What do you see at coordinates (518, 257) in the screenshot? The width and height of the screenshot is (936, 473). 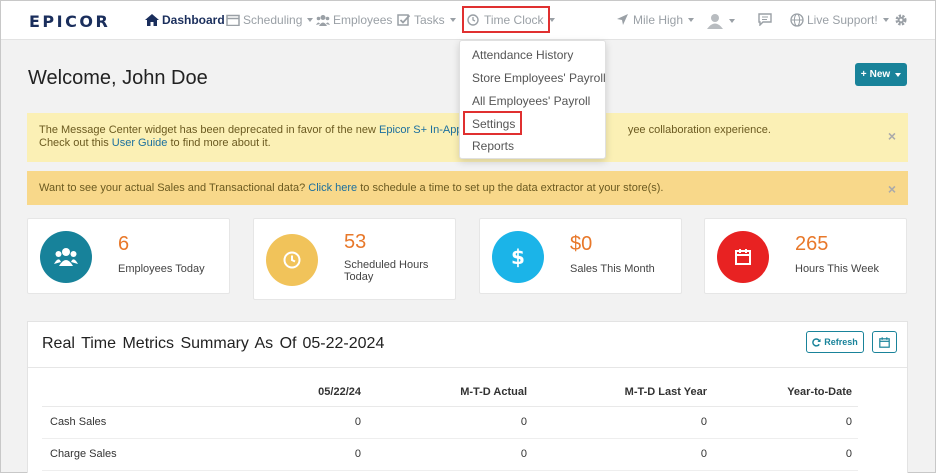 I see `dollar-icon: $` at bounding box center [518, 257].